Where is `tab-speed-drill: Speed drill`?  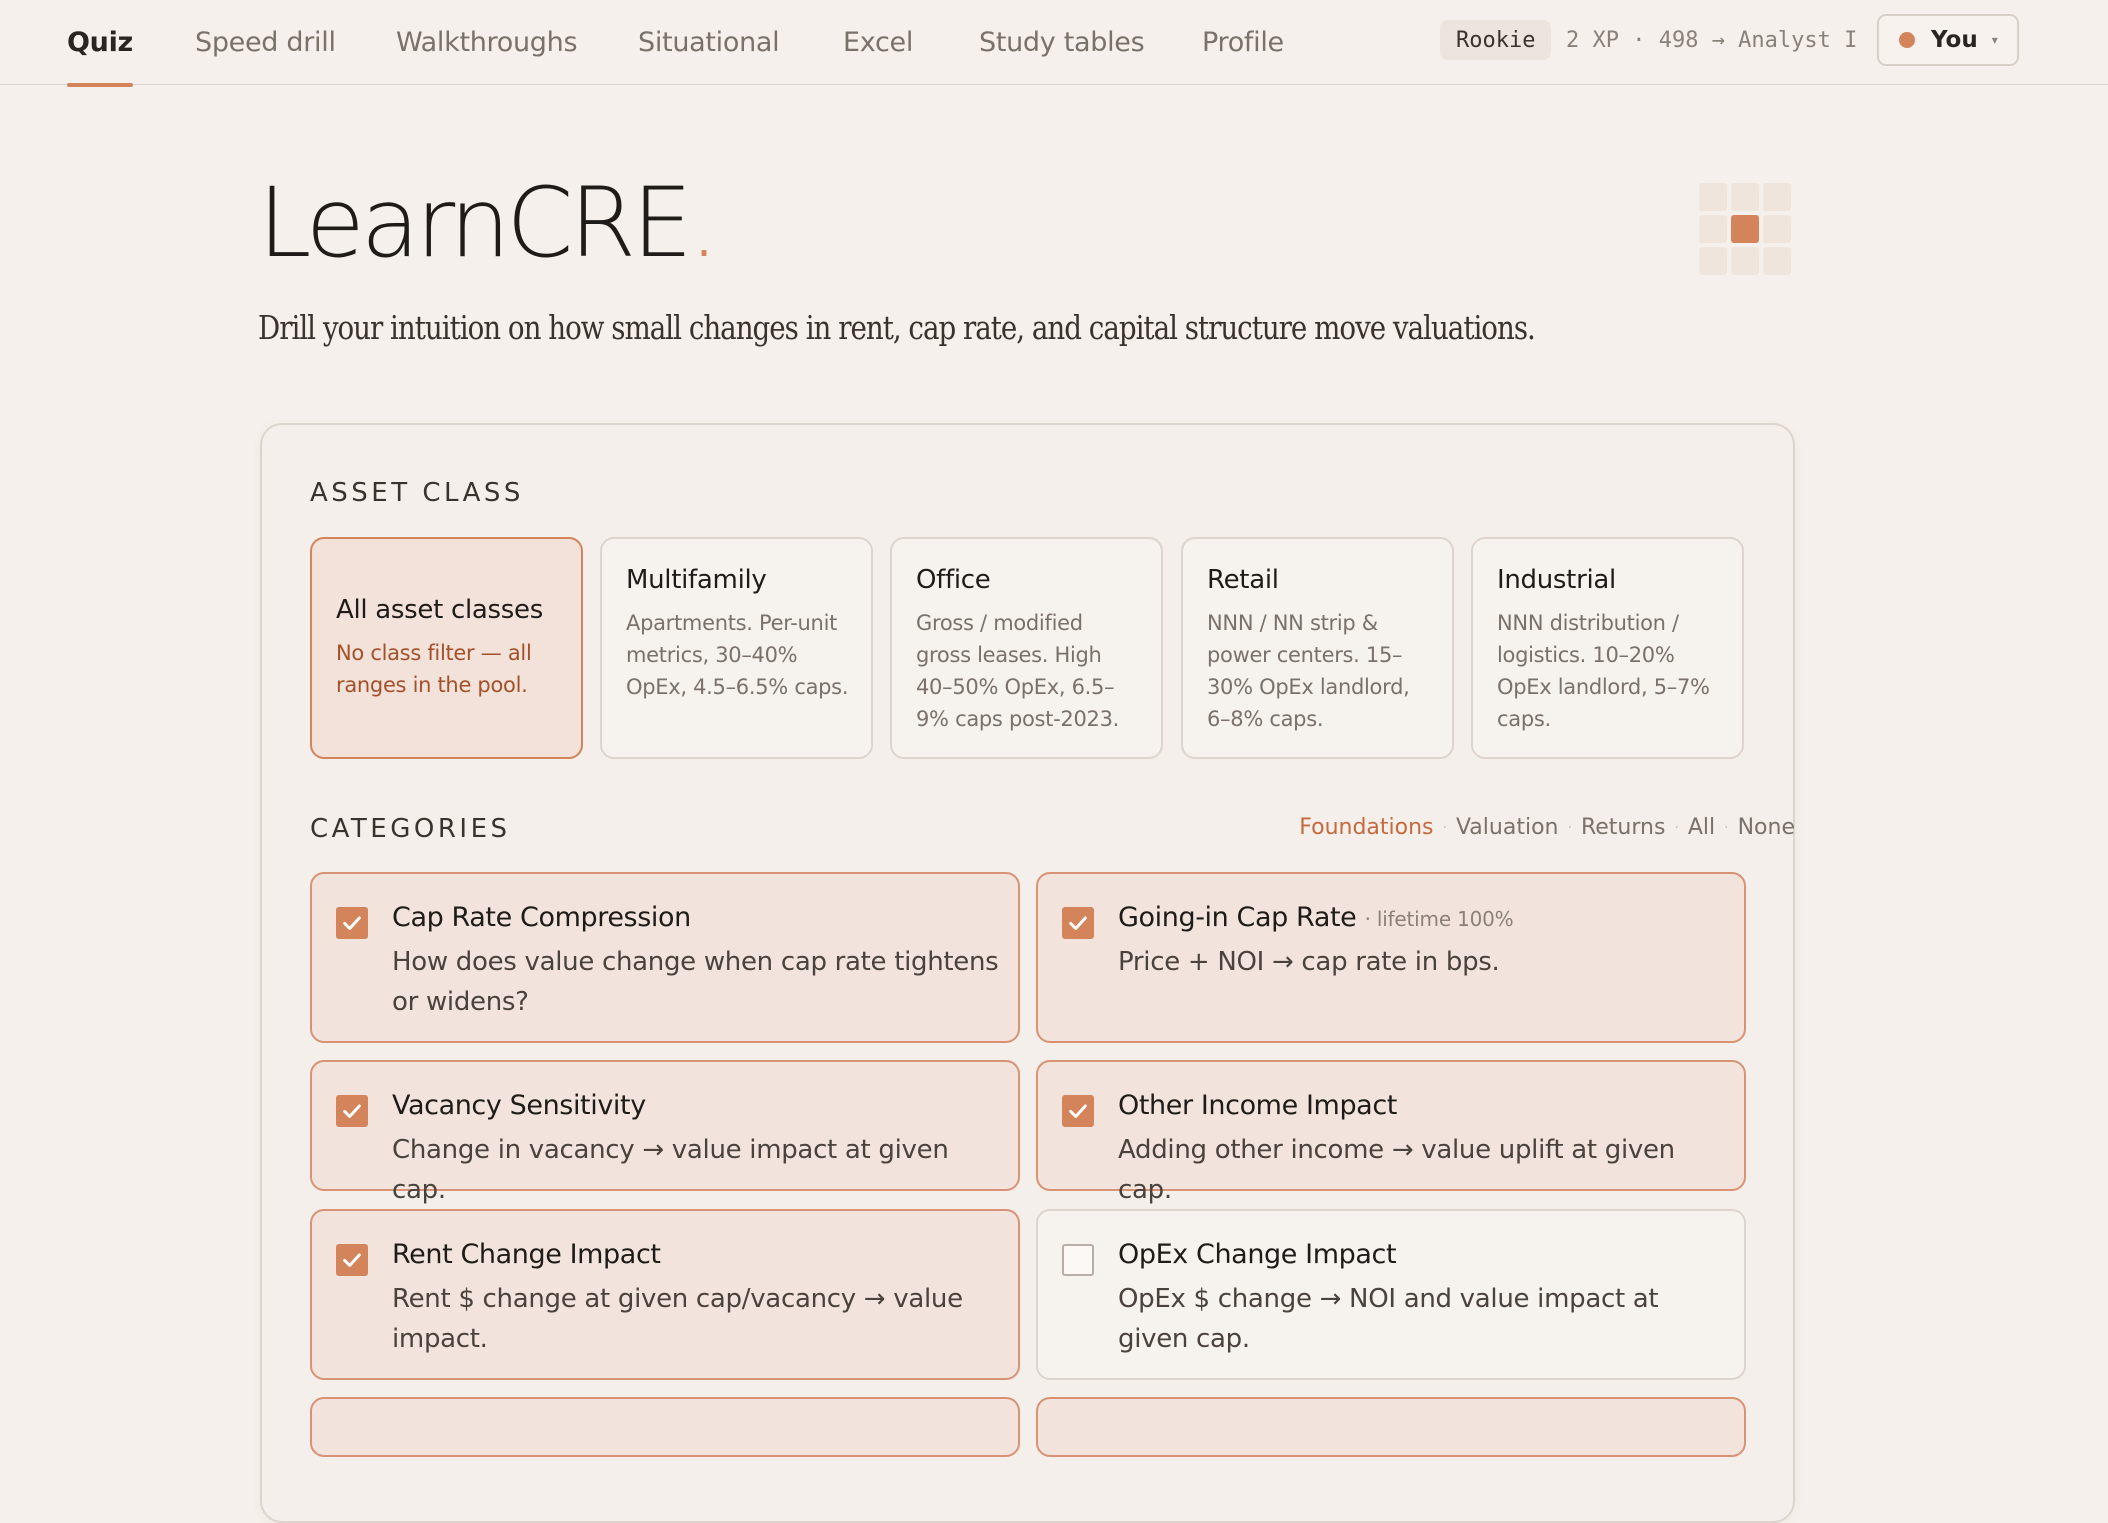 tab-speed-drill: Speed drill is located at coordinates (265, 42).